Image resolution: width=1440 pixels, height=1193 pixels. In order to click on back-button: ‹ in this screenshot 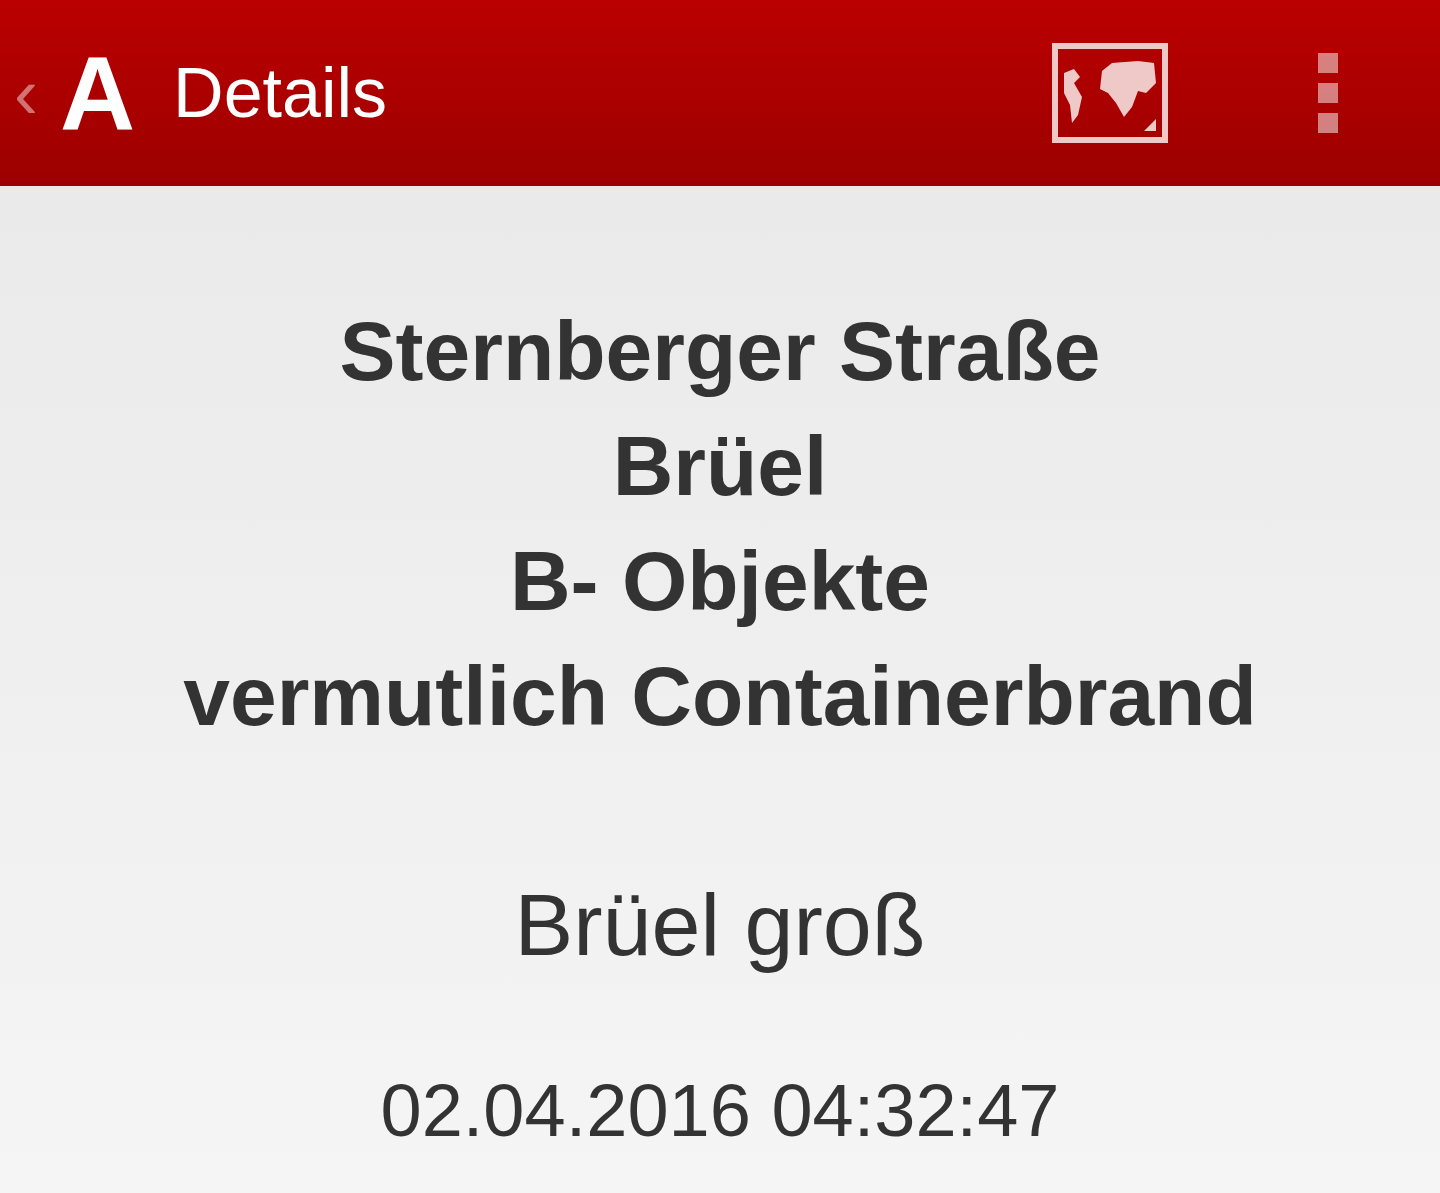, I will do `click(26, 93)`.